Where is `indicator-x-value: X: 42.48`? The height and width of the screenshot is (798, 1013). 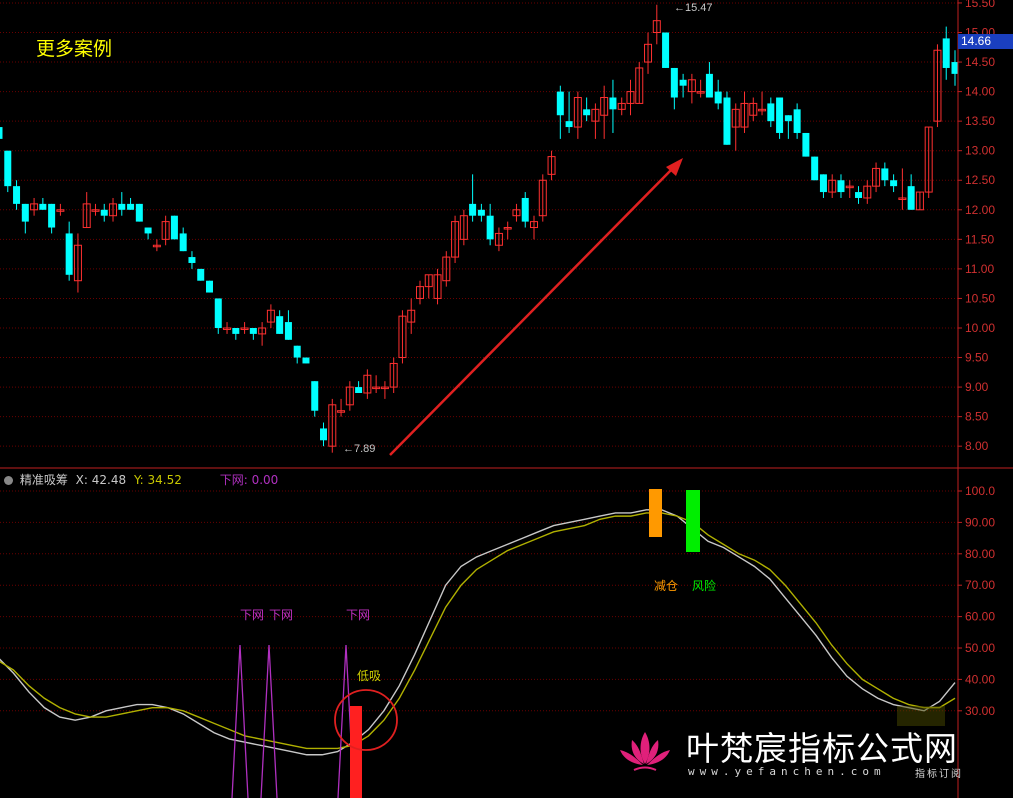 indicator-x-value: X: 42.48 is located at coordinates (101, 480).